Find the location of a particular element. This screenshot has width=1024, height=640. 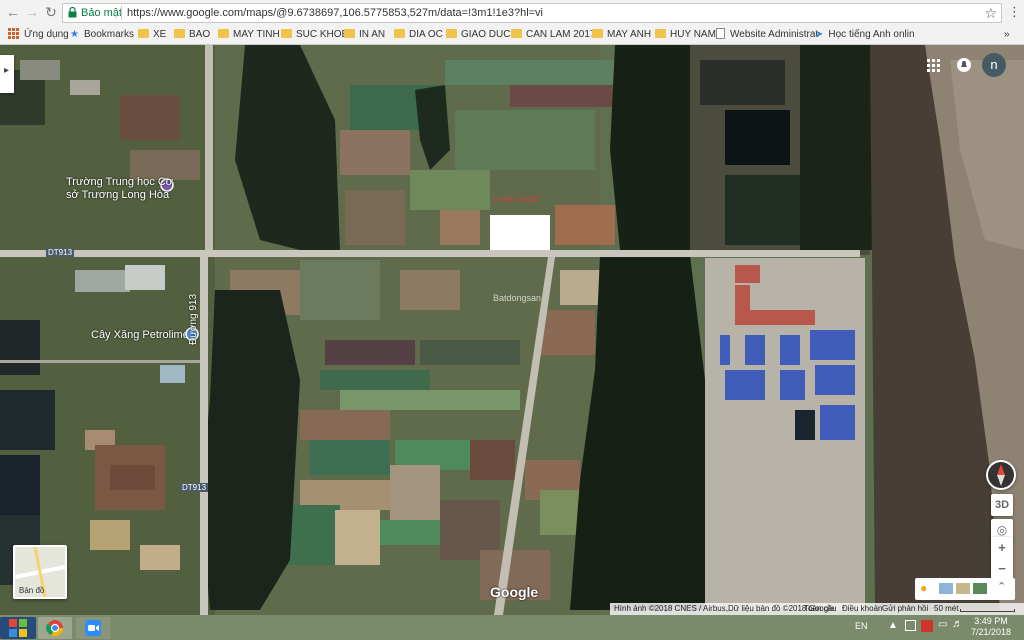

zoom-control: + − is located at coordinates (1002, 559).